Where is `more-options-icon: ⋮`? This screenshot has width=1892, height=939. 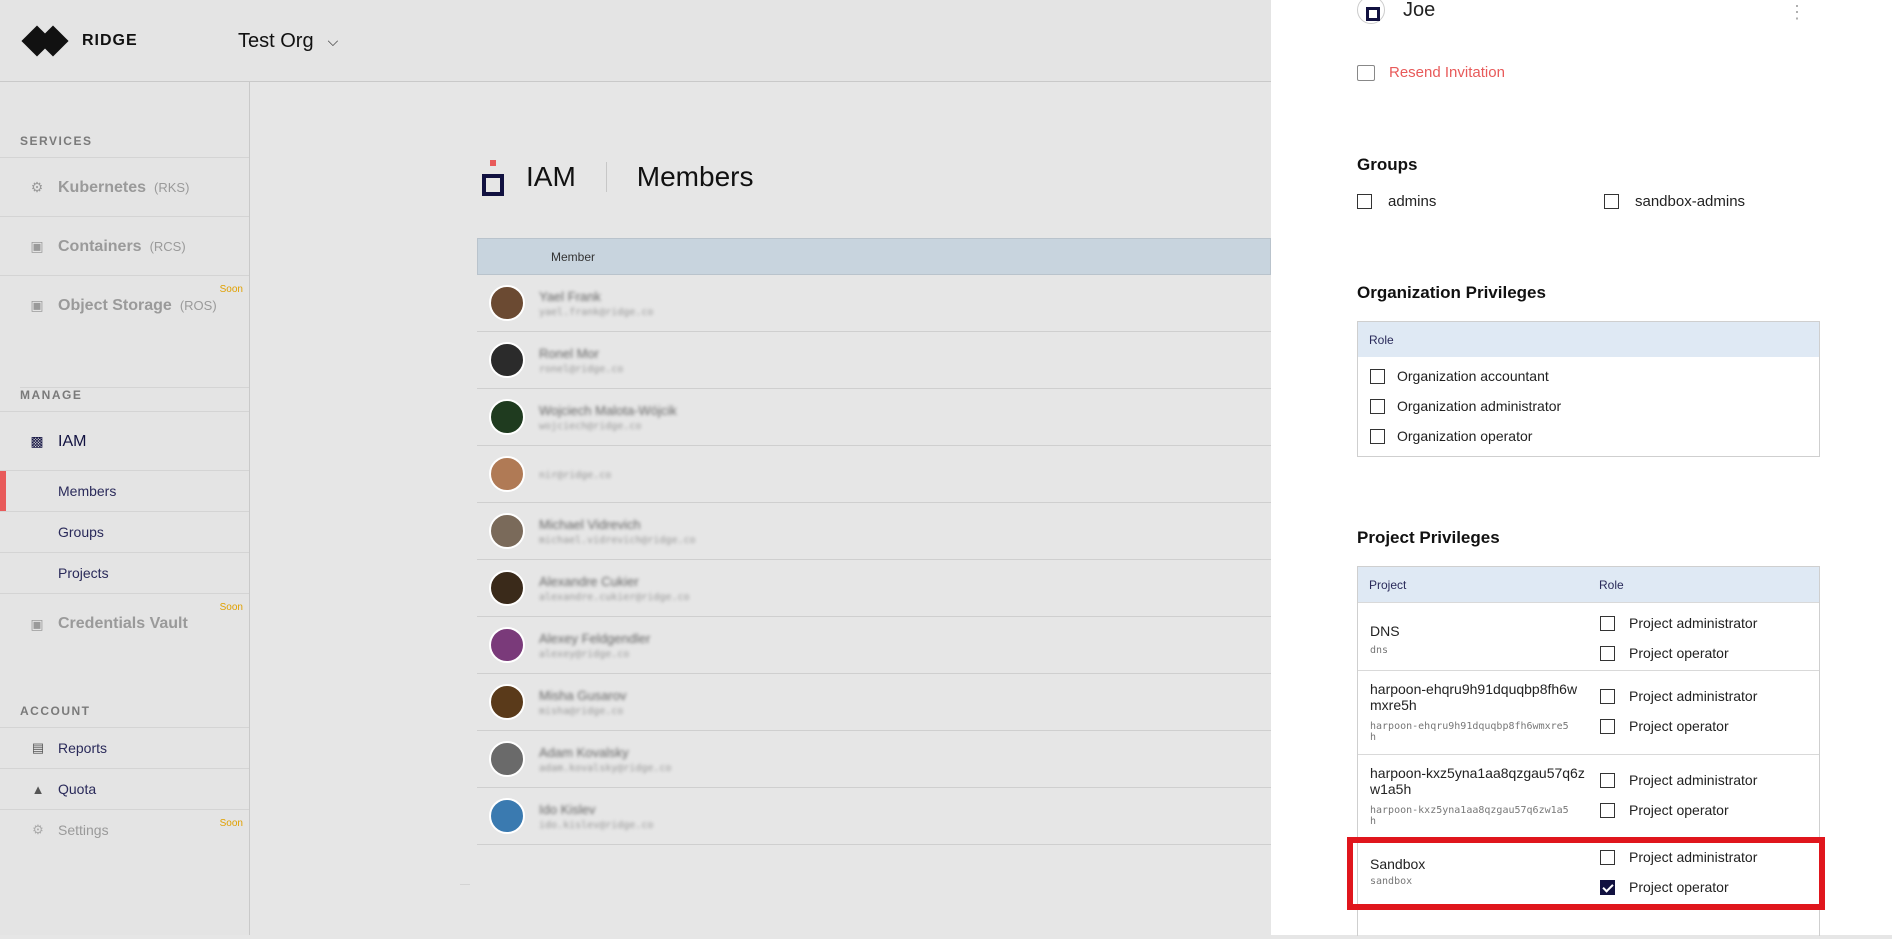 more-options-icon: ⋮ is located at coordinates (1797, 12).